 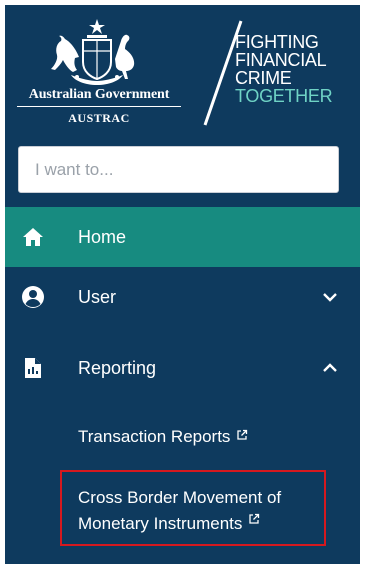 I want to click on government-name: Australian Government, so click(x=99, y=94).